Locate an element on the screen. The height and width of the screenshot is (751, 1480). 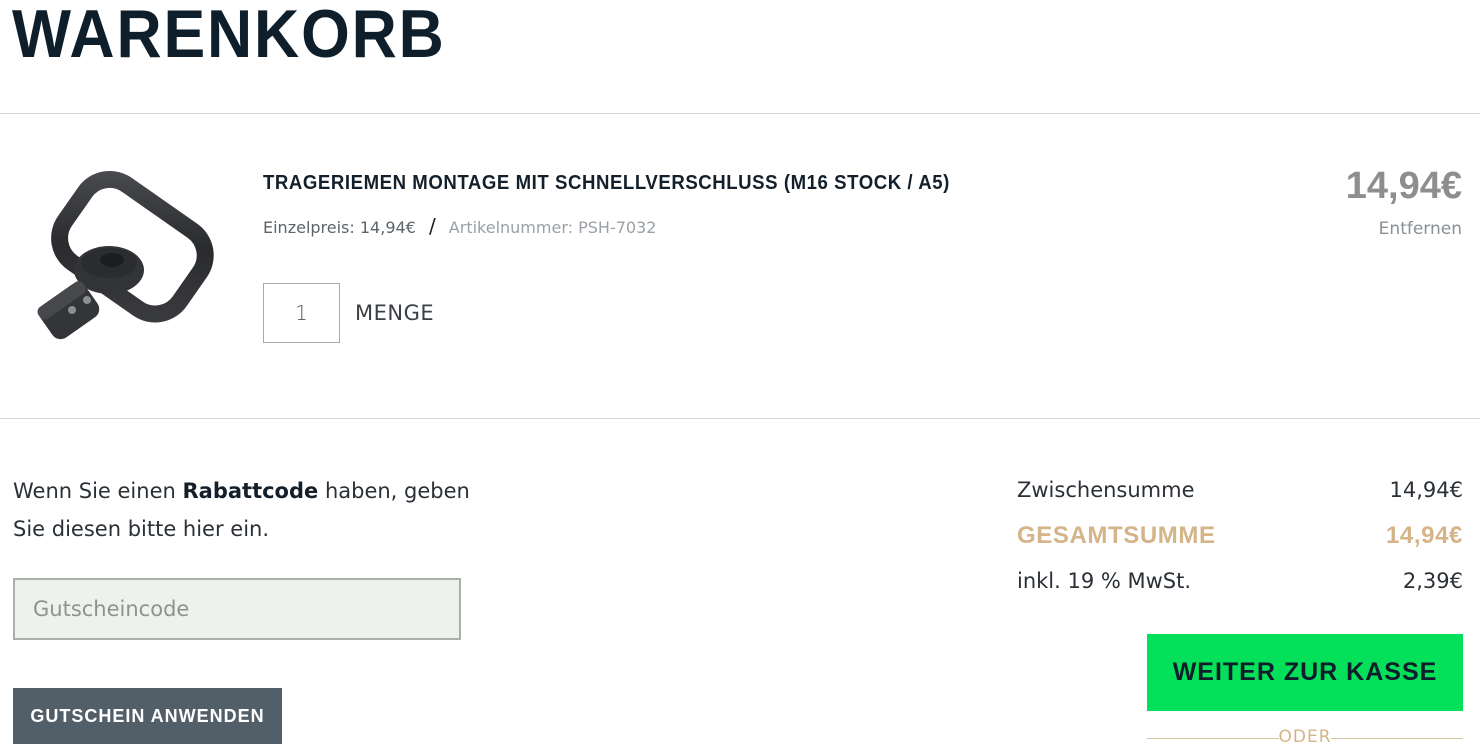
checkout-button: WEITER ZUR KASSE is located at coordinates (1305, 672).